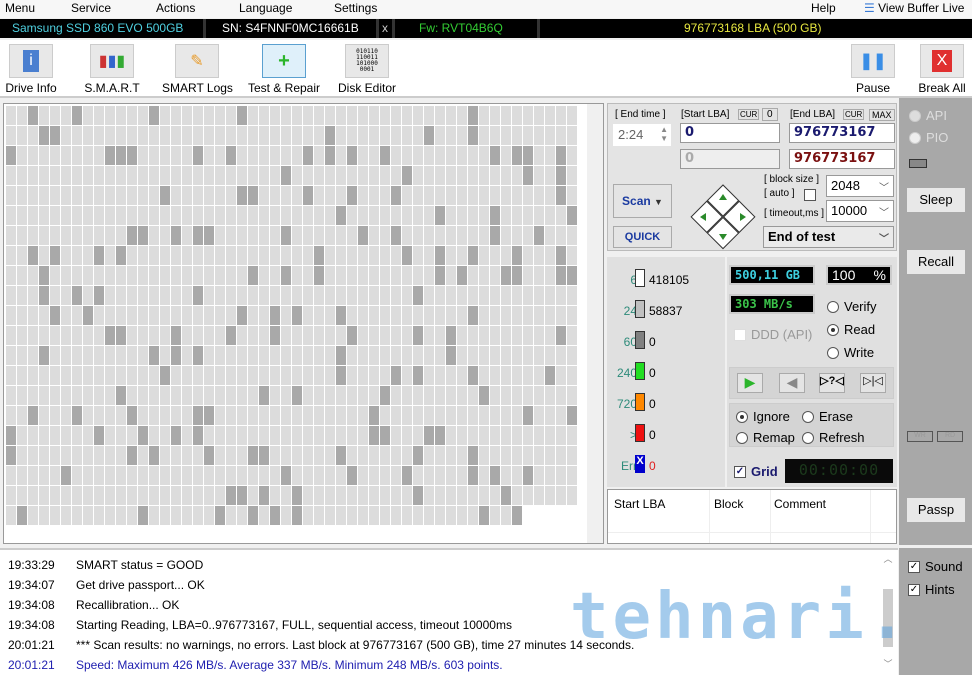 The width and height of the screenshot is (972, 675). I want to click on read-radio: Read, so click(851, 329).